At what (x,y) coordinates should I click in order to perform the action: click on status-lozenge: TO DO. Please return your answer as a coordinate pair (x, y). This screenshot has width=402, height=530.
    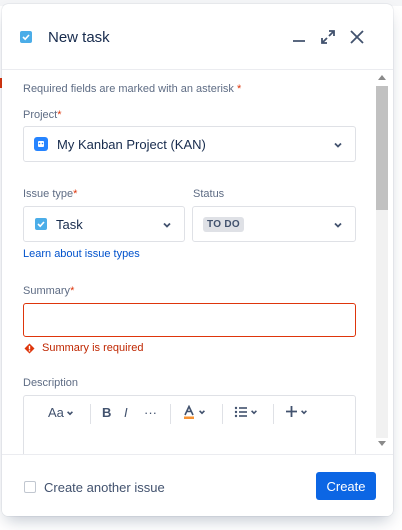
    Looking at the image, I should click on (223, 224).